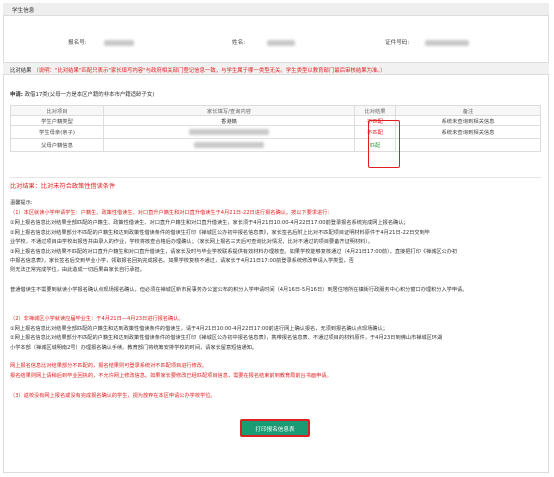 The width and height of the screenshot is (554, 477). I want to click on result-summary: 比对结果：比对未符合政策性借读条件, so click(63, 186).